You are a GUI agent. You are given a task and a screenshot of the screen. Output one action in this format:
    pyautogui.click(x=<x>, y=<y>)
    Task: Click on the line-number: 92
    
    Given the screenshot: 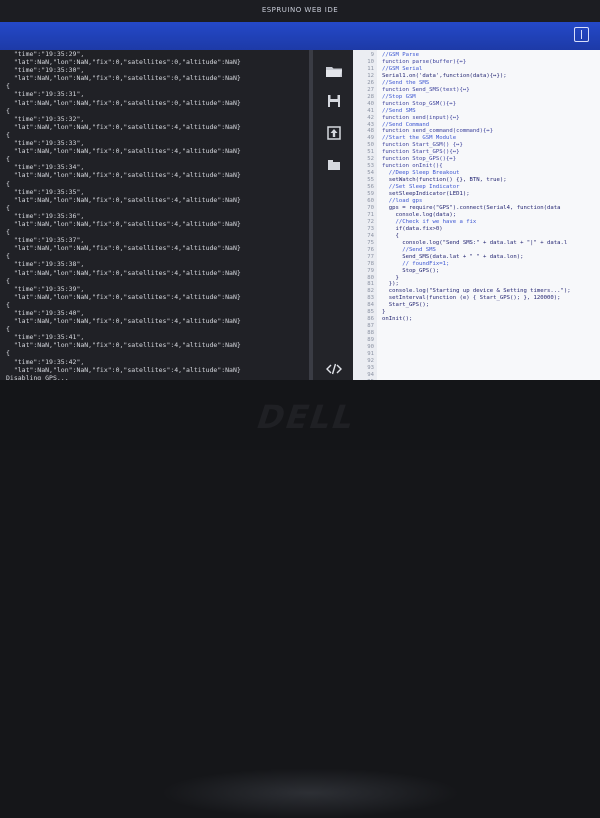 What is the action you would take?
    pyautogui.click(x=370, y=360)
    